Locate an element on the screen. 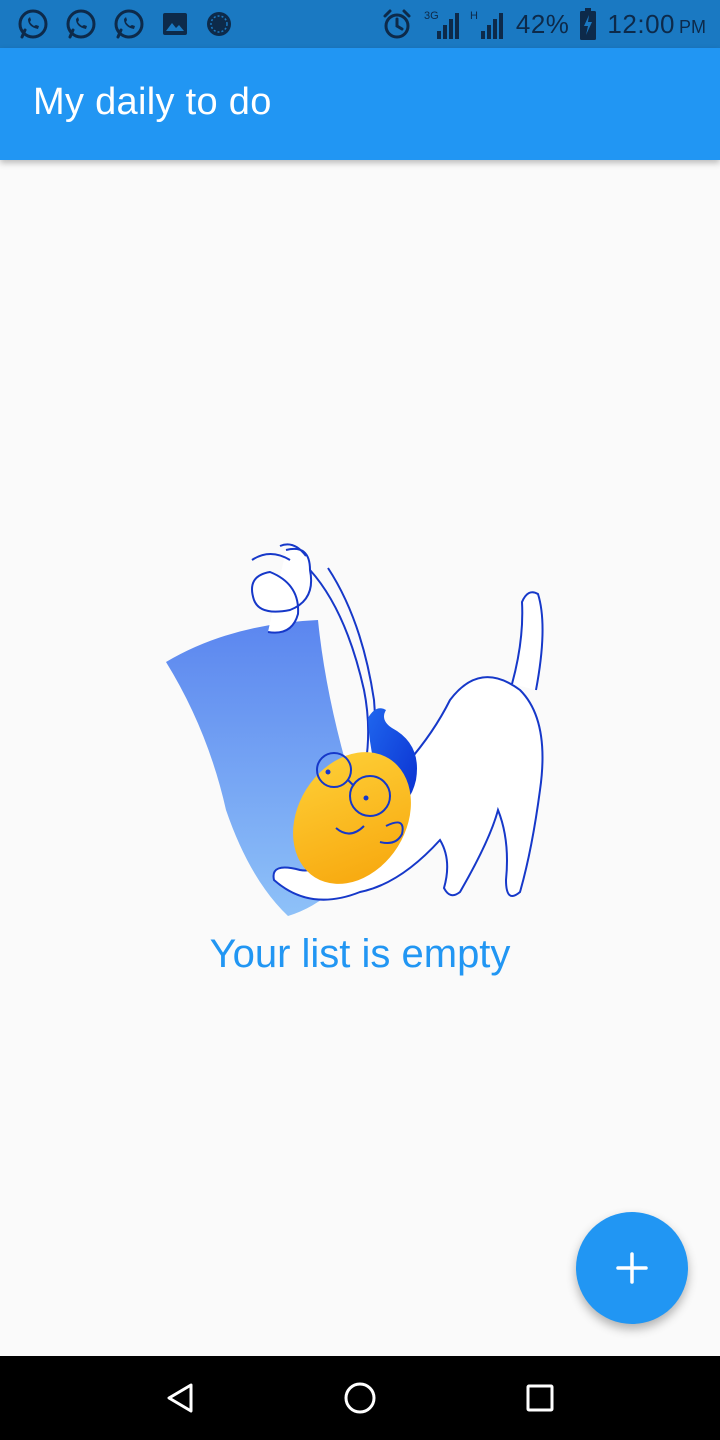 This screenshot has height=1440, width=720. home-button is located at coordinates (360, 1398).